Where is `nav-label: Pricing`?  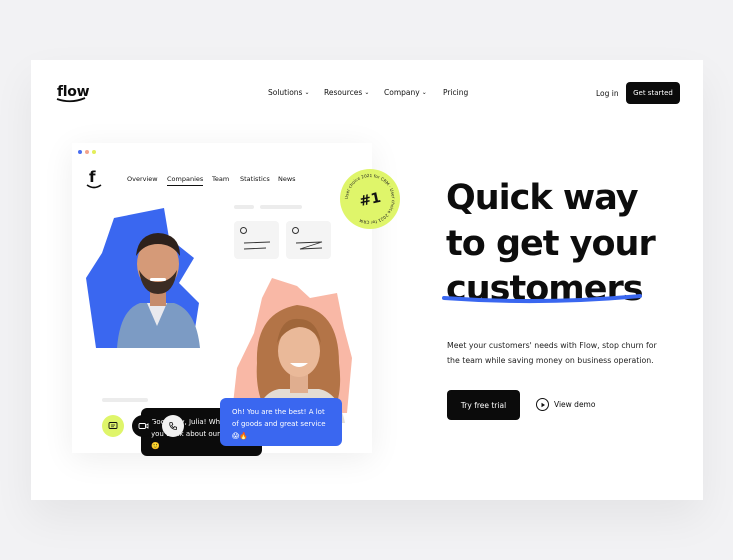 nav-label: Pricing is located at coordinates (456, 92).